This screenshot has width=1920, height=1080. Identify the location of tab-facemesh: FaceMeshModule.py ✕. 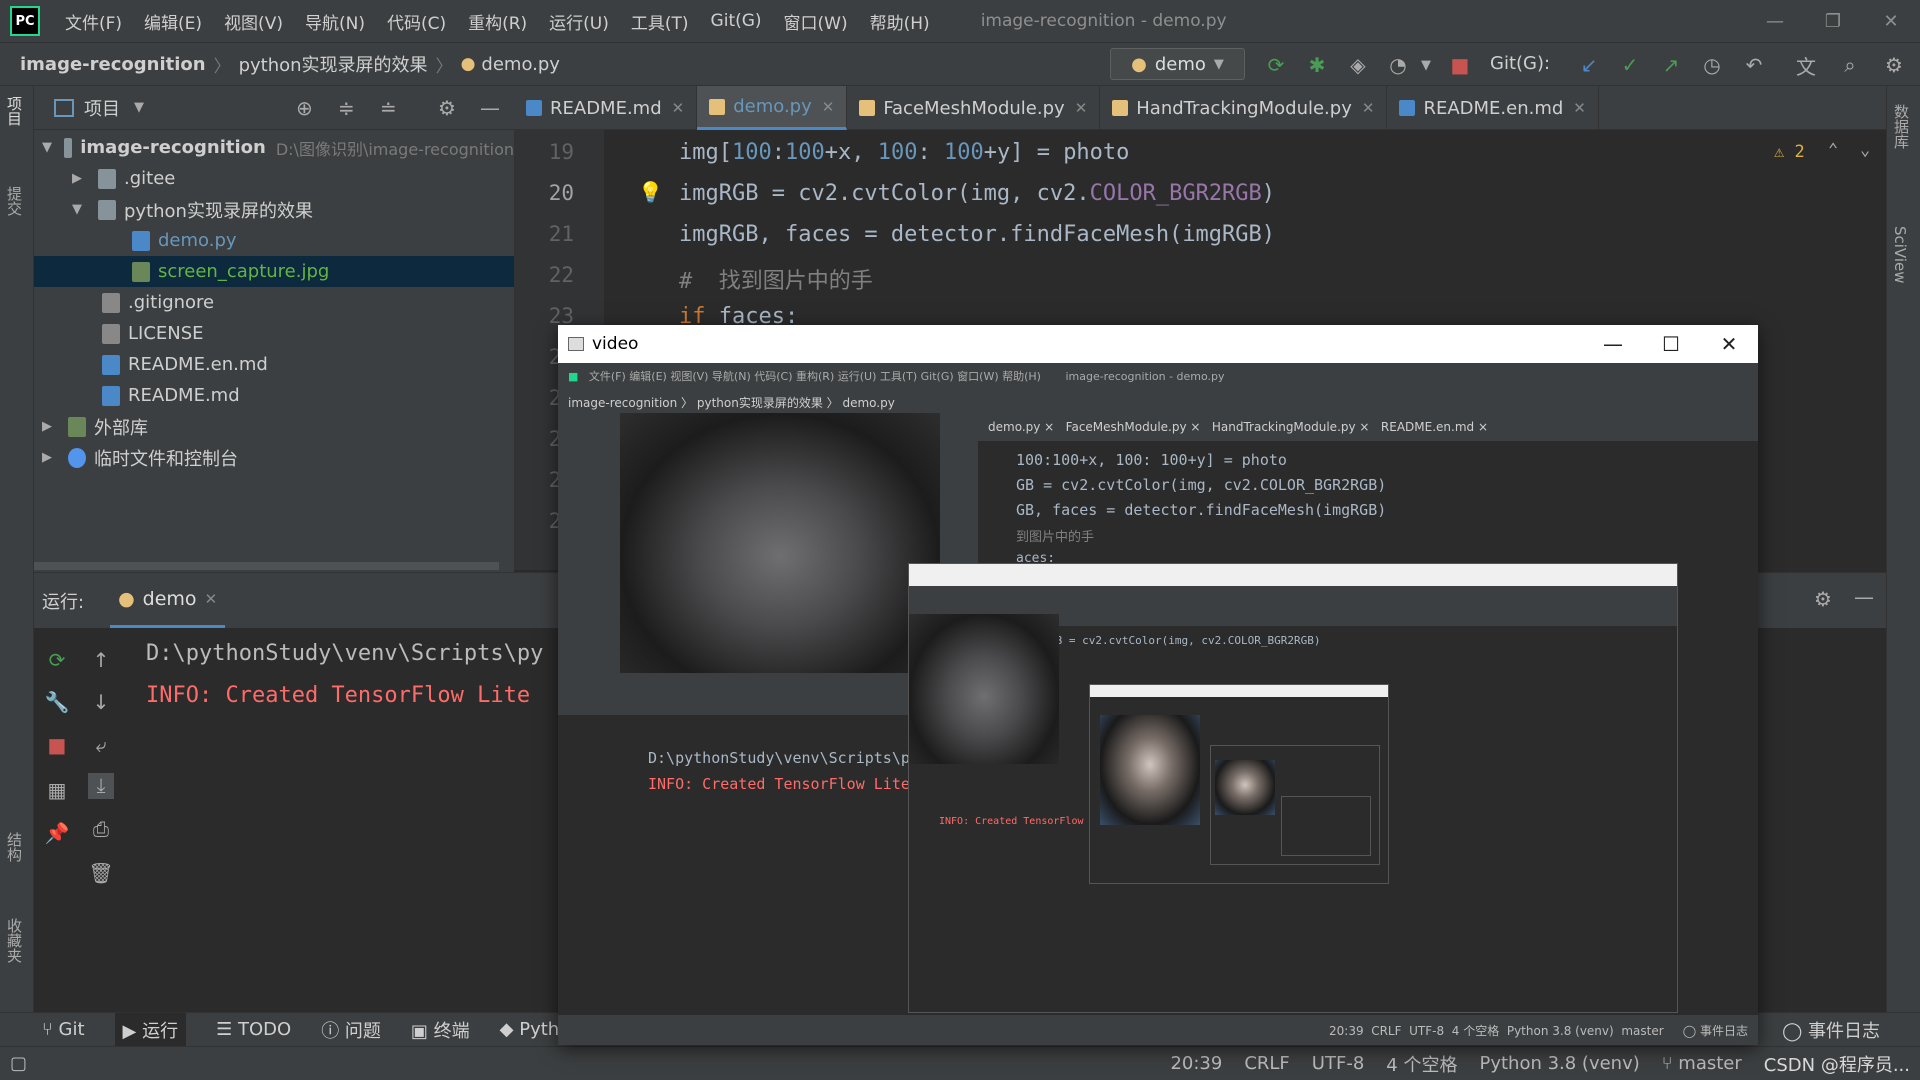
(974, 108).